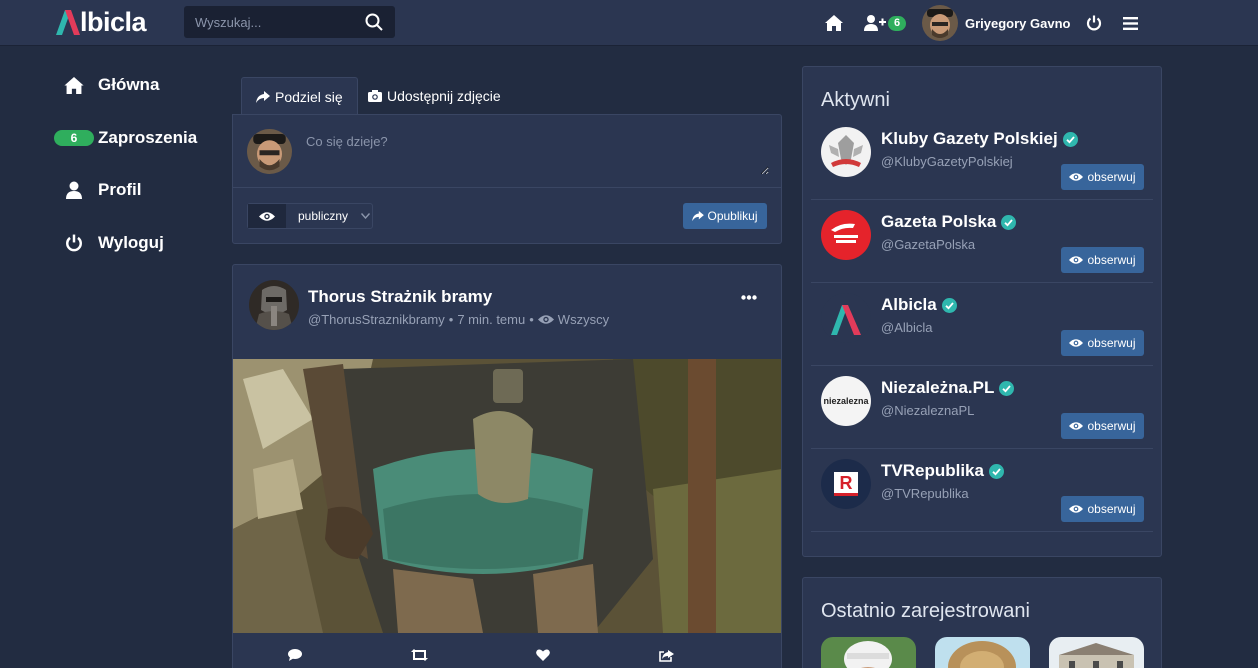 The height and width of the screenshot is (668, 1258). Describe the element at coordinates (129, 84) in the screenshot. I see `sidebar-item-label: Główna` at that location.